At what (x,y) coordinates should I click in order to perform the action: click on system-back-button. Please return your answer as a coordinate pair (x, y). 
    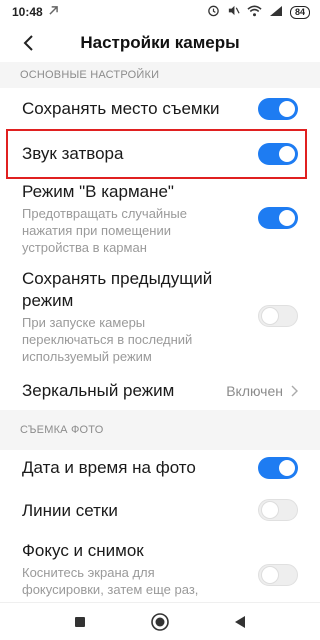
    Looking at the image, I should click on (240, 622).